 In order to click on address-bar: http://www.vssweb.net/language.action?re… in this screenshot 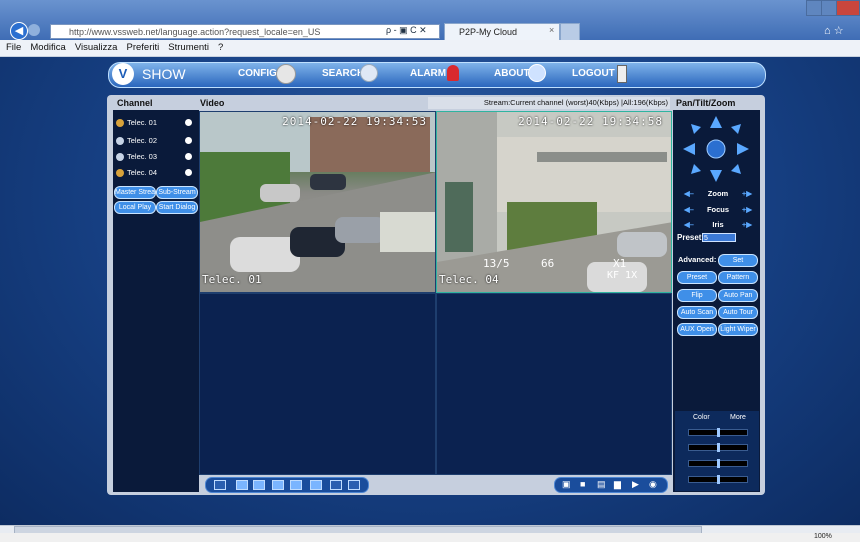, I will do `click(245, 31)`.